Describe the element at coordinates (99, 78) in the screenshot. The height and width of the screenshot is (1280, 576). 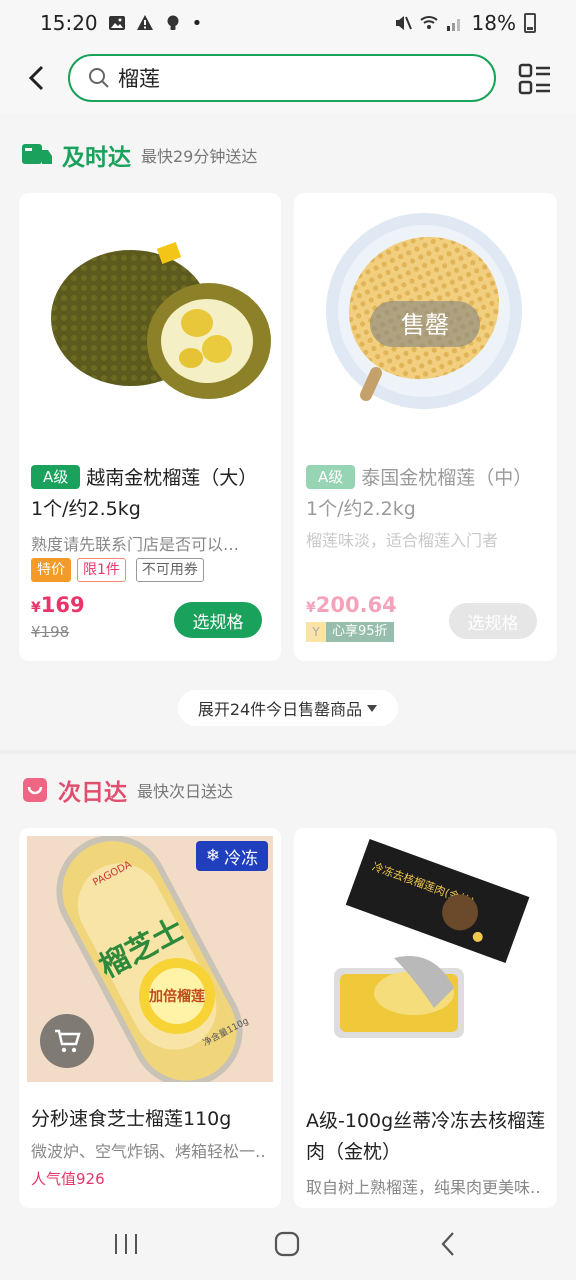
I see `search-icon` at that location.